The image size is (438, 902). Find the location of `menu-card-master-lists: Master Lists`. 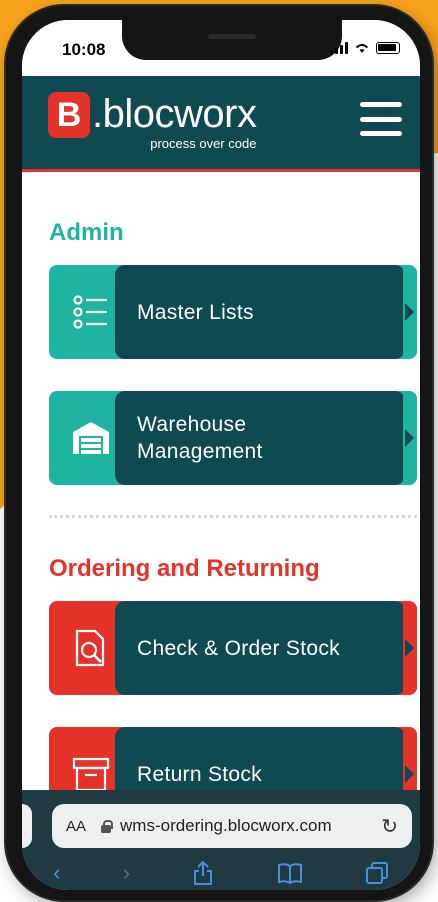

menu-card-master-lists: Master Lists is located at coordinates (233, 312).